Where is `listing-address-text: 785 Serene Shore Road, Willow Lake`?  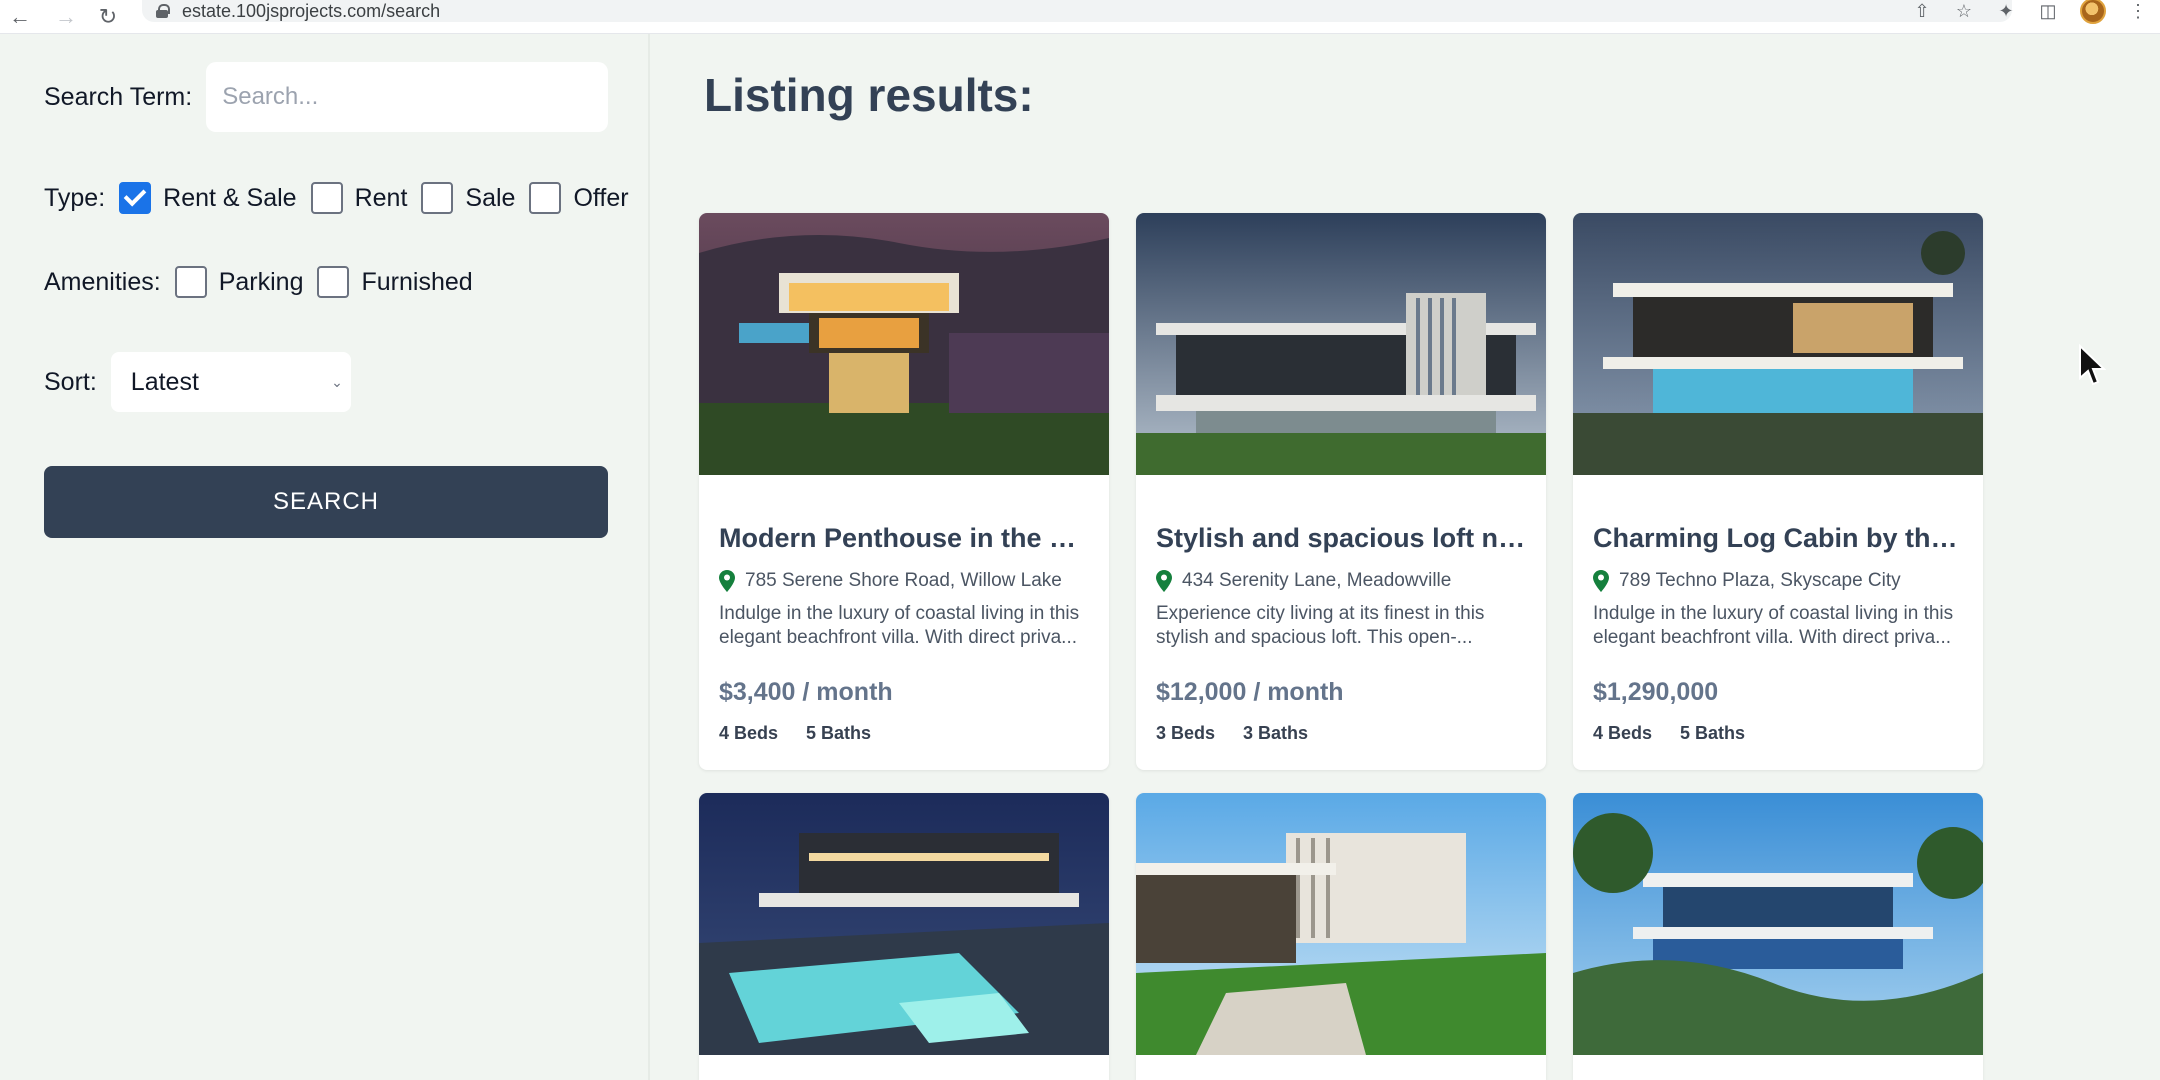 listing-address-text: 785 Serene Shore Road, Willow Lake is located at coordinates (903, 580).